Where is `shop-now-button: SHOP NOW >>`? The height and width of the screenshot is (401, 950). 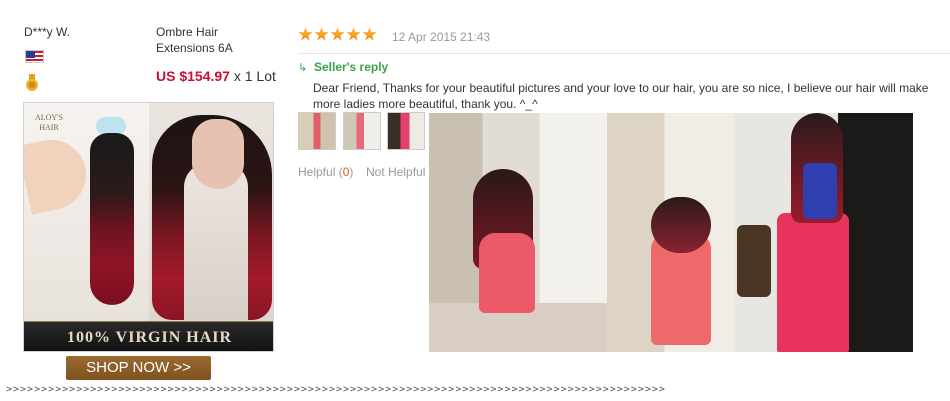
shop-now-button: SHOP NOW >> is located at coordinates (138, 368).